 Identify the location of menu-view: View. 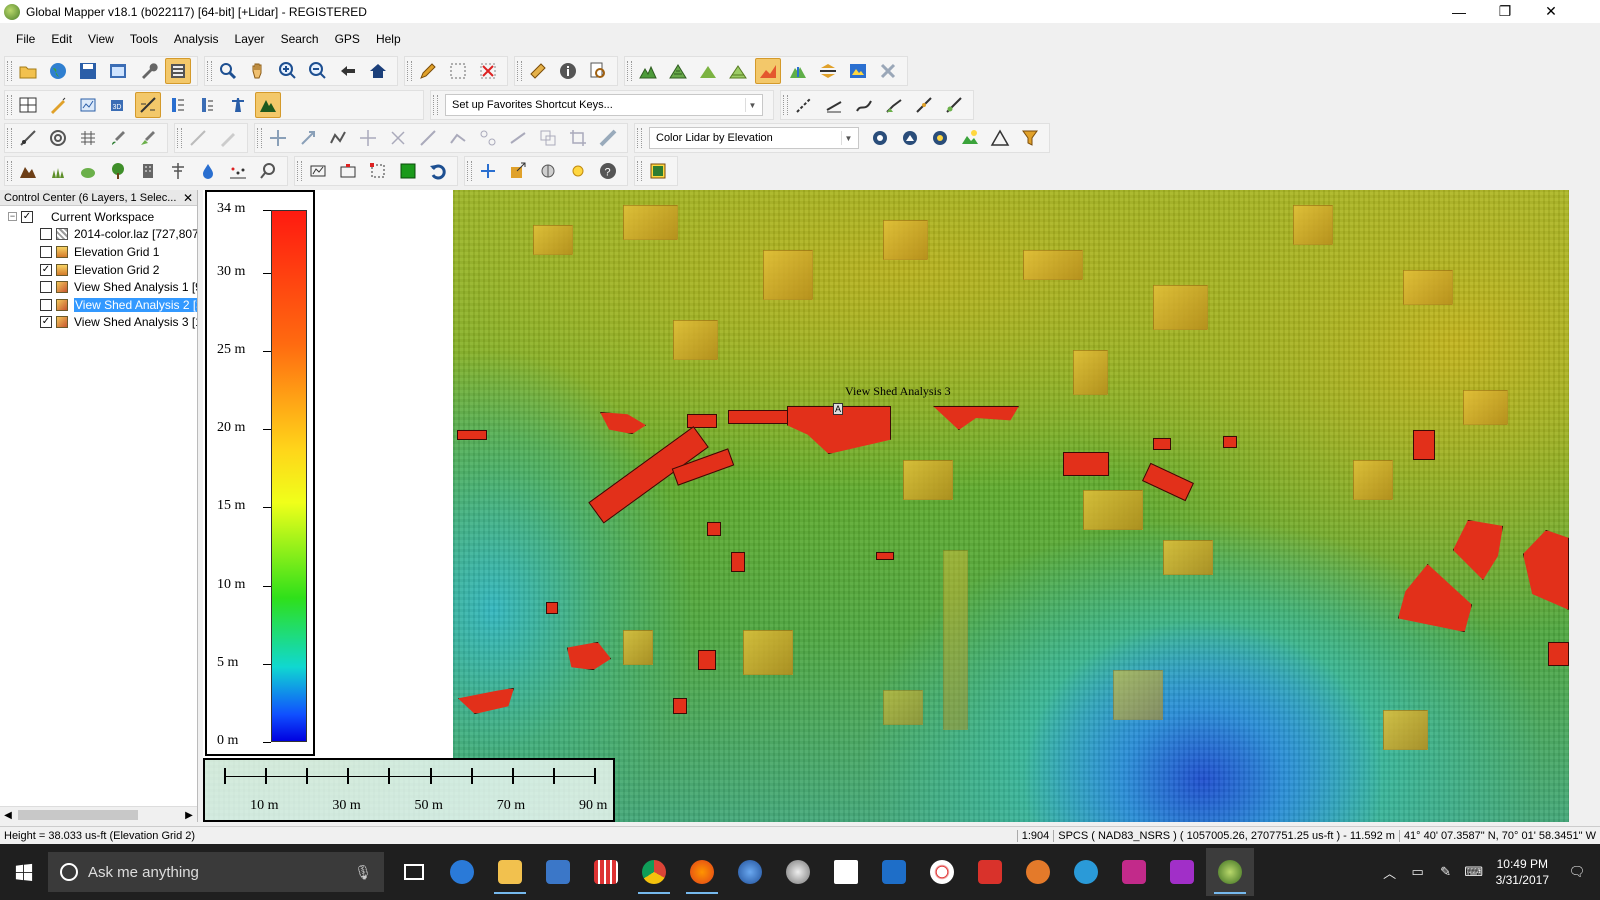
(101, 39).